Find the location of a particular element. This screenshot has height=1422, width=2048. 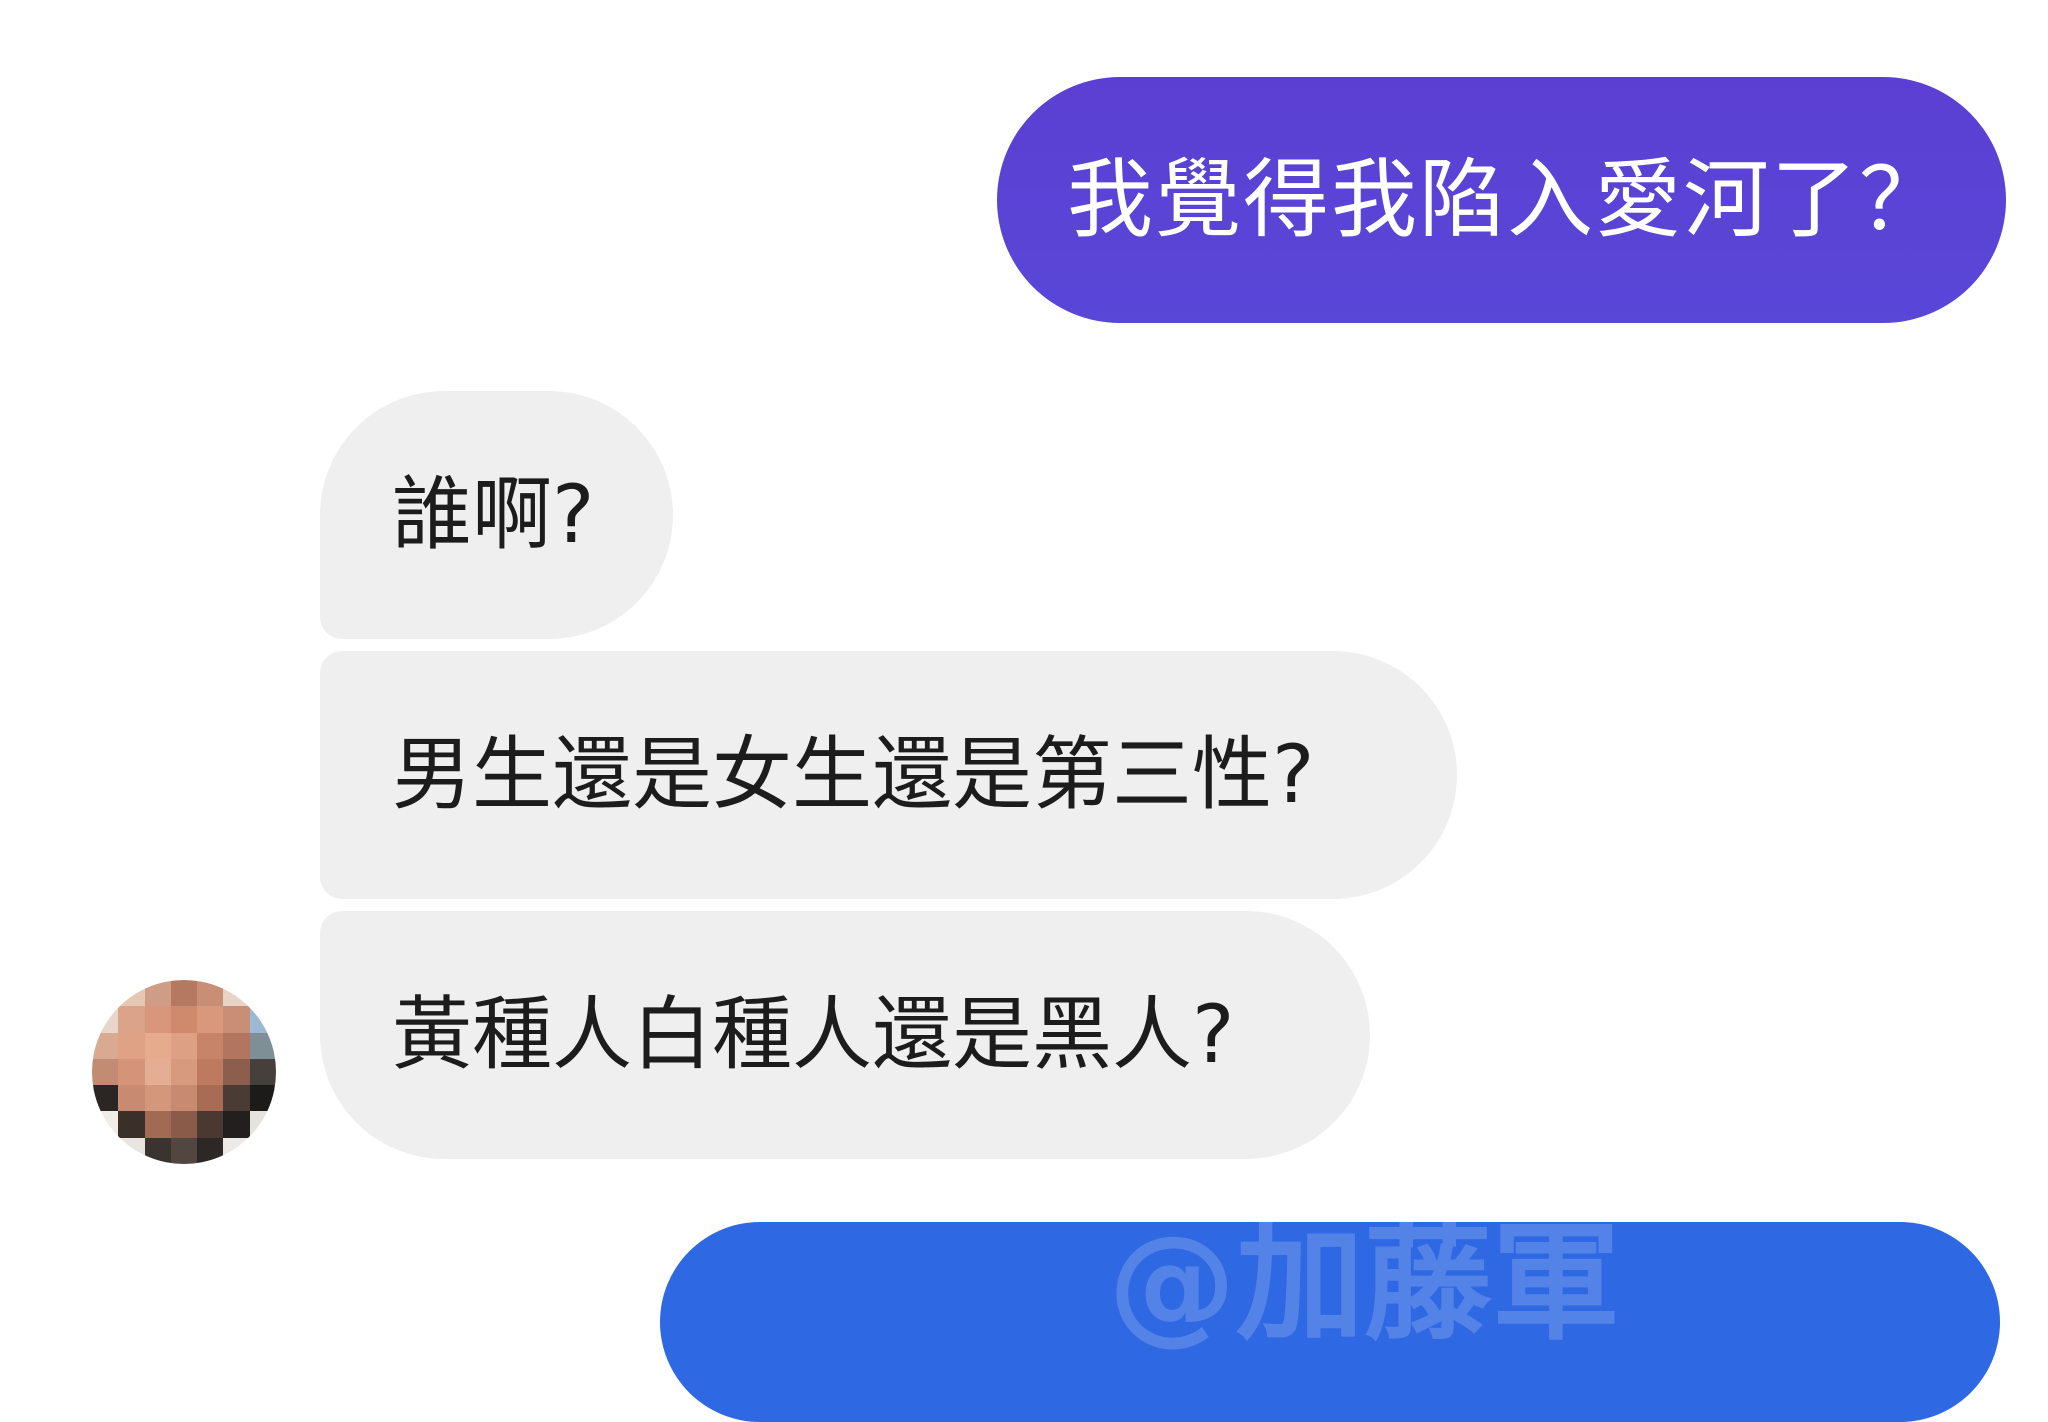

incoming-message-bubble: 黃種人白種人還是黑人? is located at coordinates (845, 1035).